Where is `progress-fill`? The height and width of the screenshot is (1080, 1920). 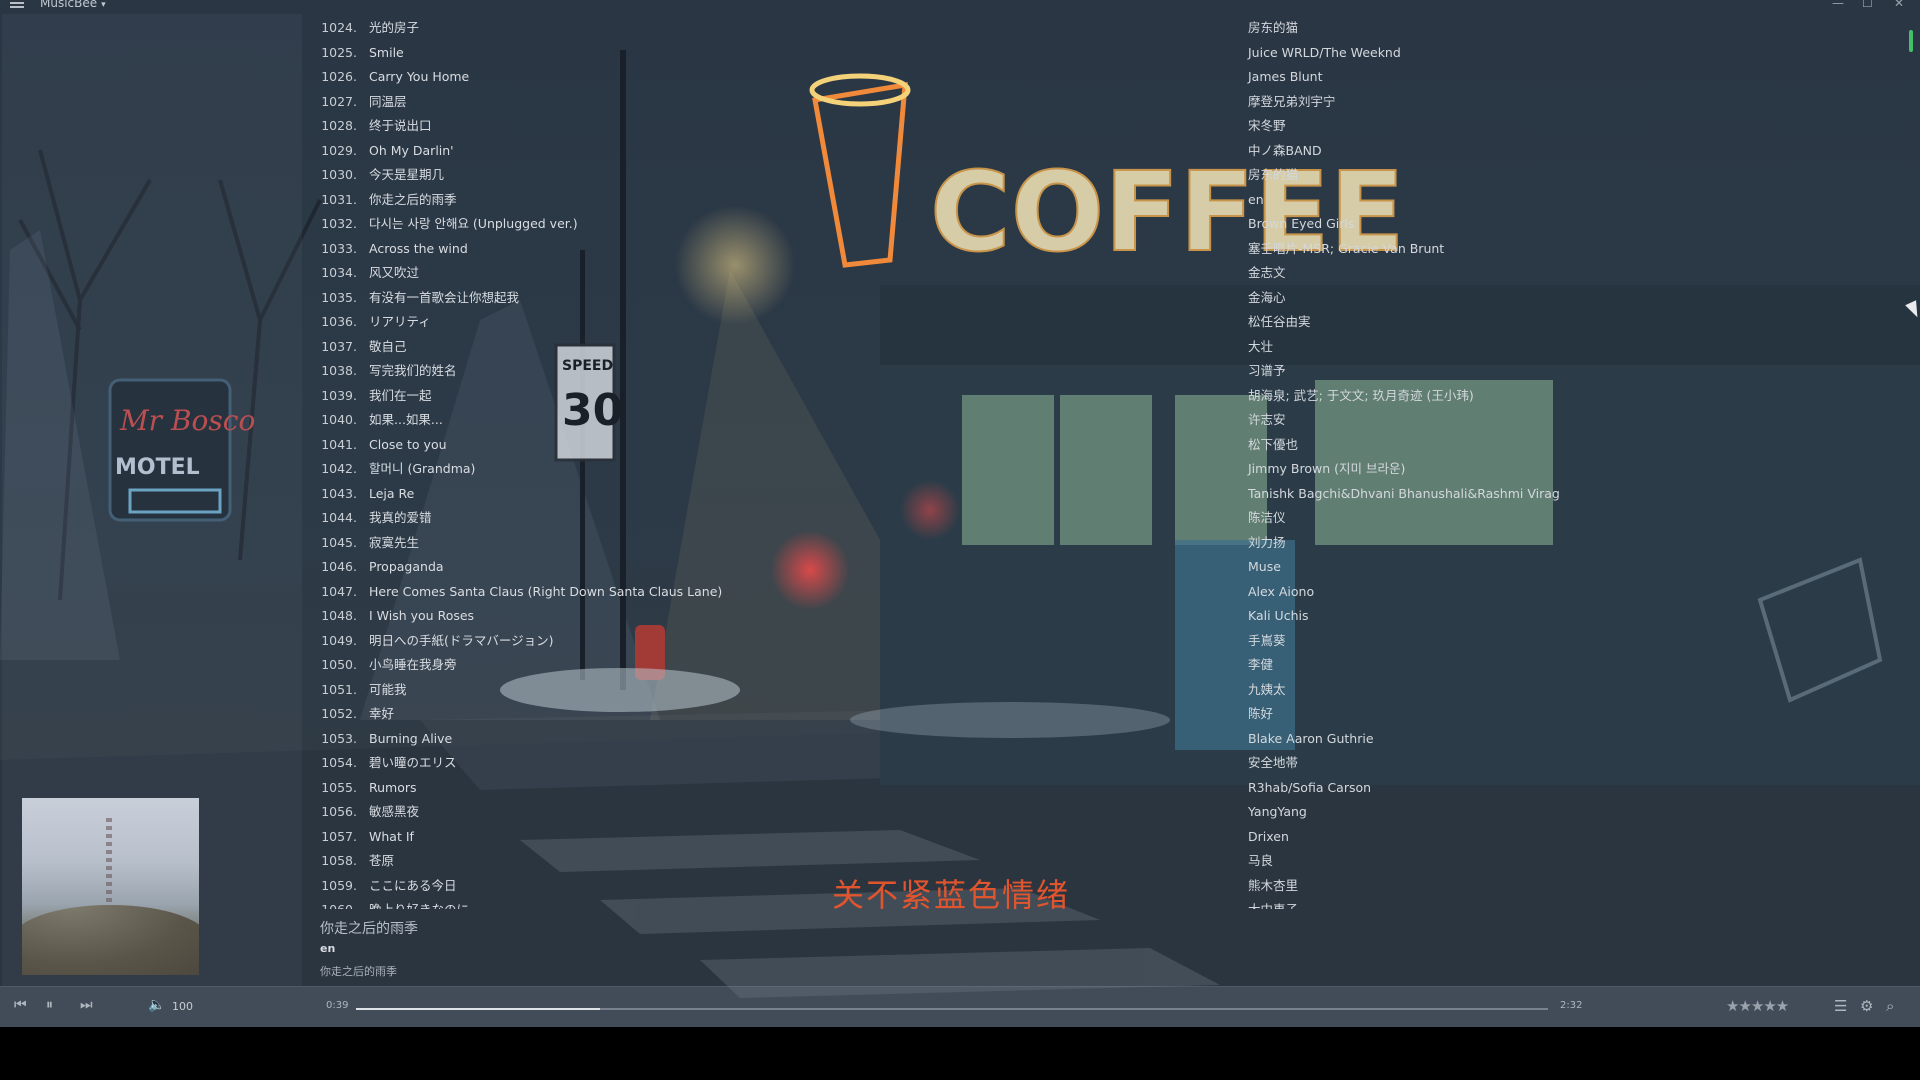 progress-fill is located at coordinates (478, 1009).